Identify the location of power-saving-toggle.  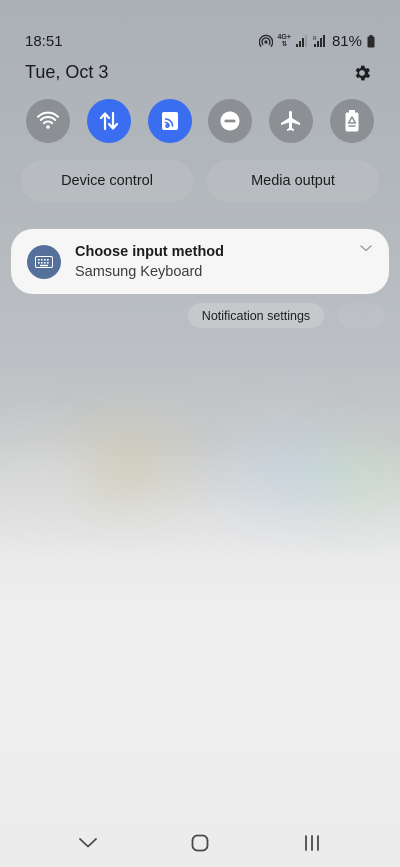
(351, 121).